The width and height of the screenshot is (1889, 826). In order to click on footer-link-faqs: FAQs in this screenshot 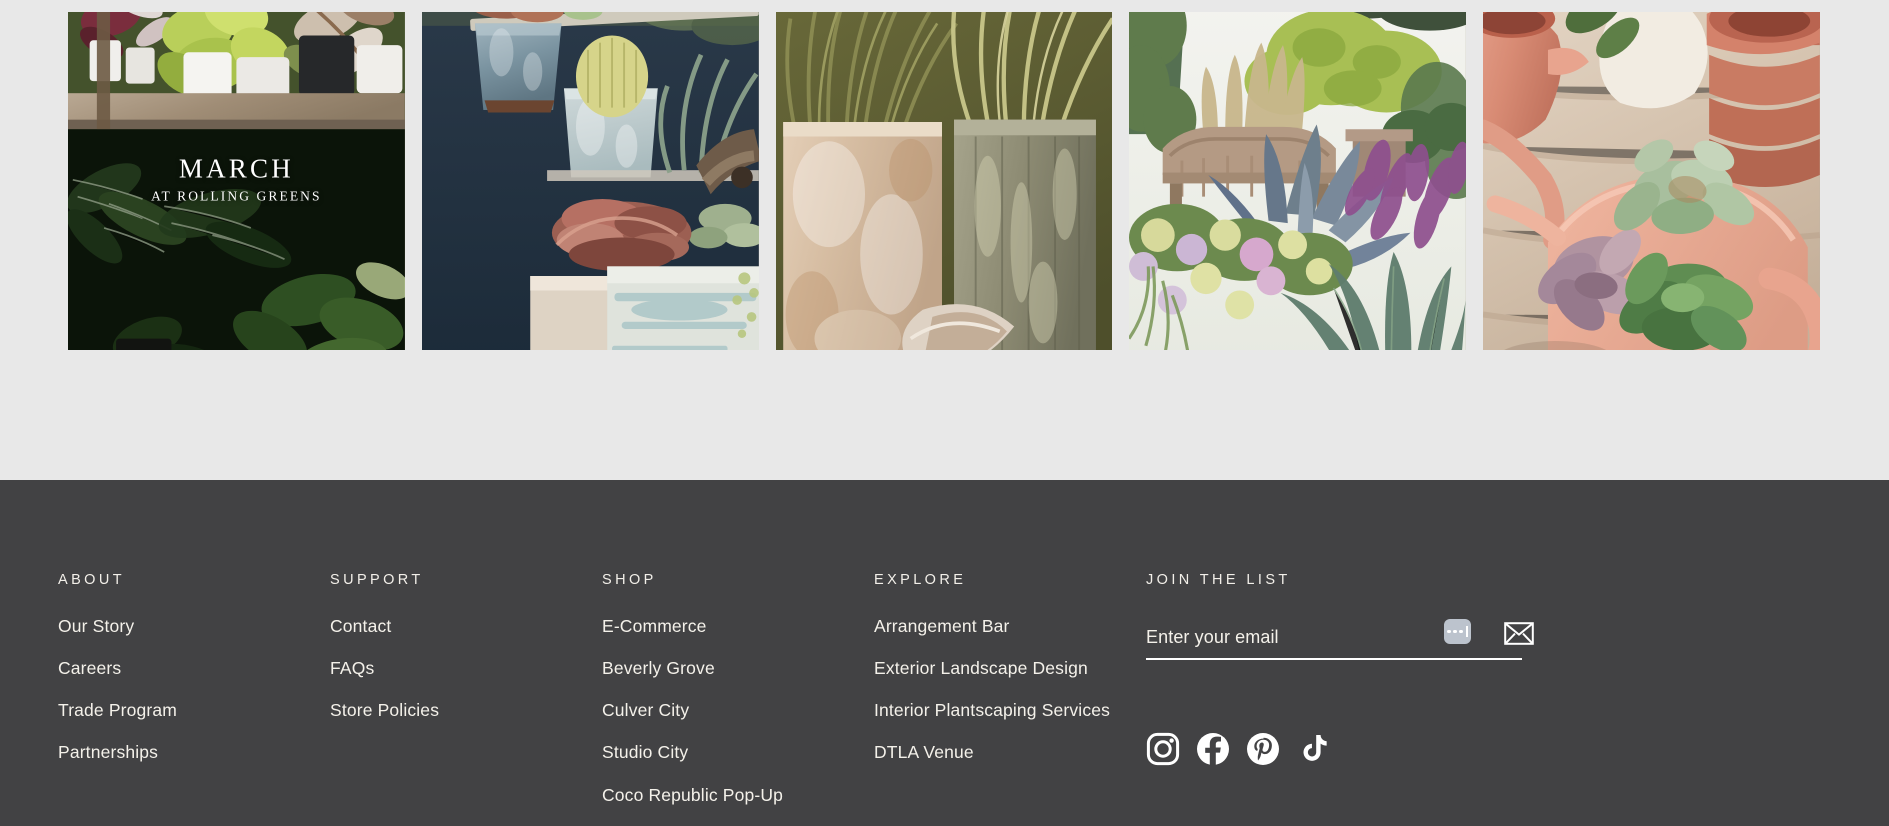, I will do `click(352, 668)`.